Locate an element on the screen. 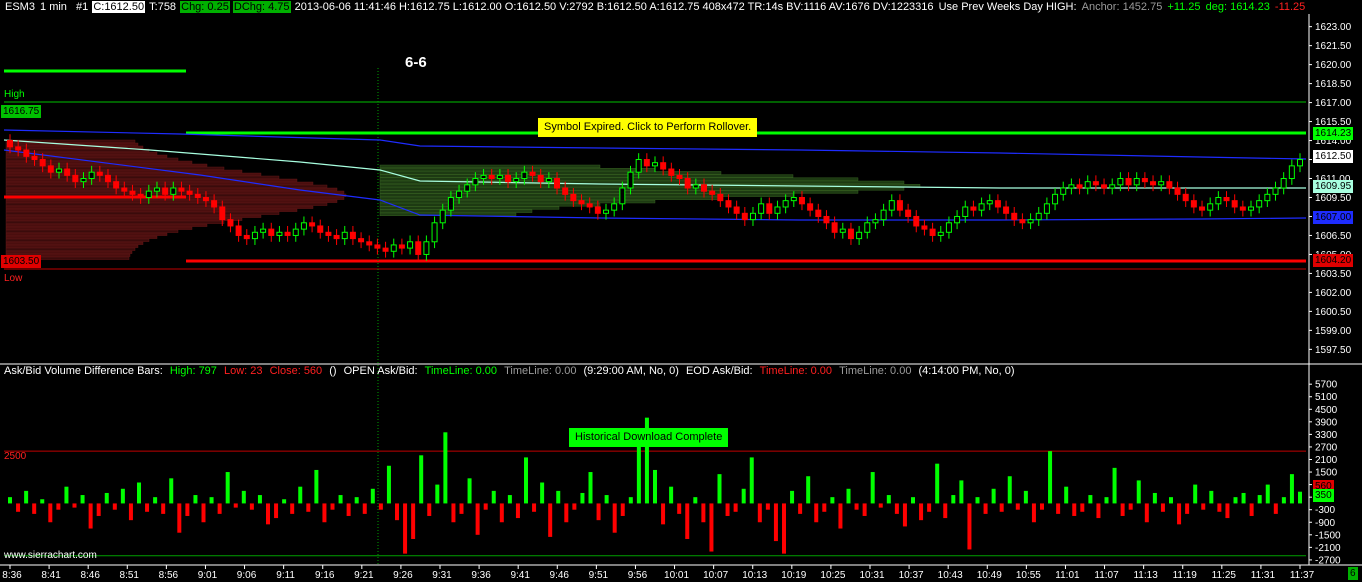  prev-weeks-label: Use Prev Weeks Day HIGH: is located at coordinates (1007, 7).